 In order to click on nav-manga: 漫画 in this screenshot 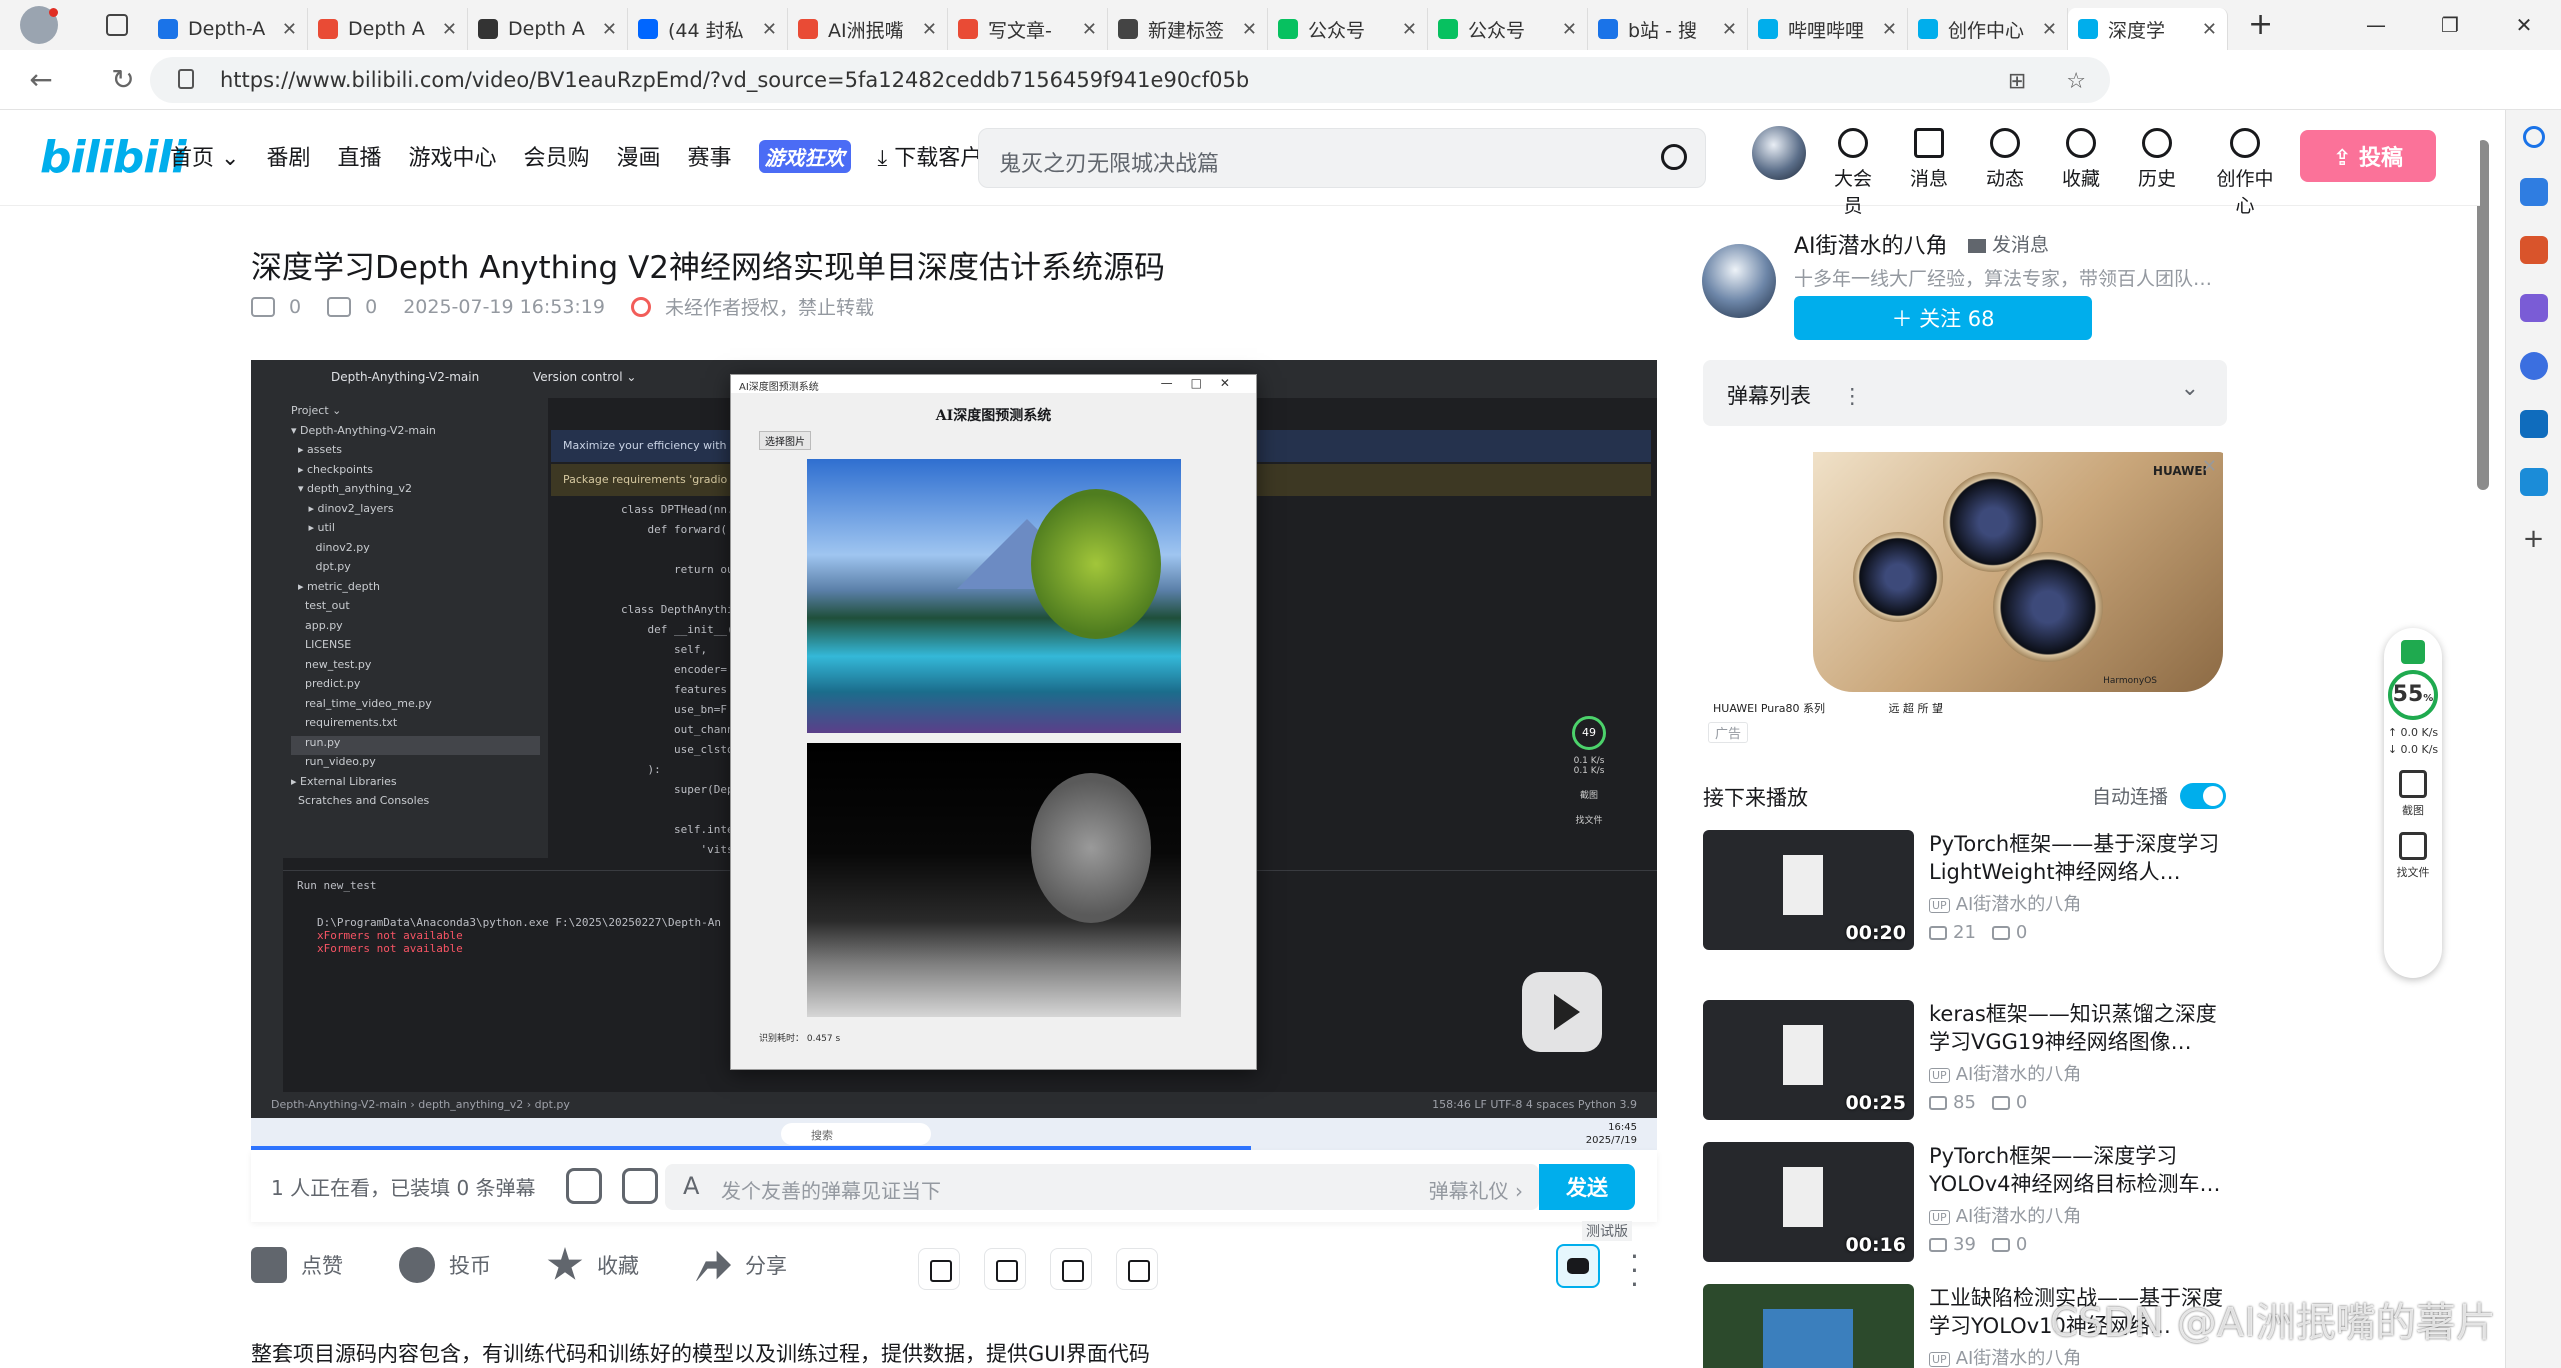, I will do `click(639, 156)`.